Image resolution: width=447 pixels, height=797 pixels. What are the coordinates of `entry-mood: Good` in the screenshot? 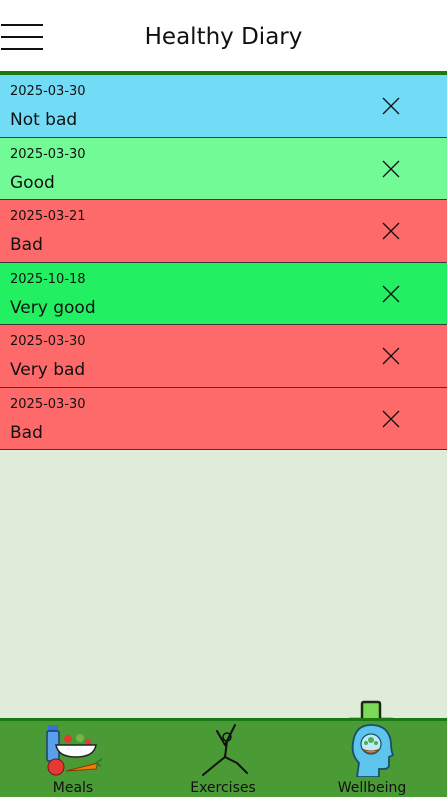 It's located at (32, 182).